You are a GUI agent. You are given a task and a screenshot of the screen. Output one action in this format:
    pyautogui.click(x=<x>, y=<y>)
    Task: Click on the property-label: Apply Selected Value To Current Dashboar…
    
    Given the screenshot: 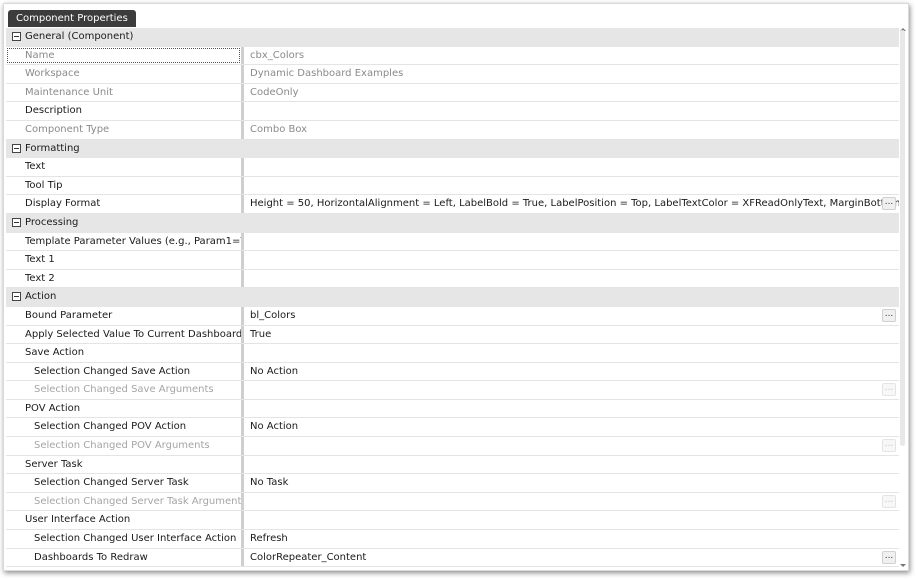 What is the action you would take?
    pyautogui.click(x=133, y=334)
    